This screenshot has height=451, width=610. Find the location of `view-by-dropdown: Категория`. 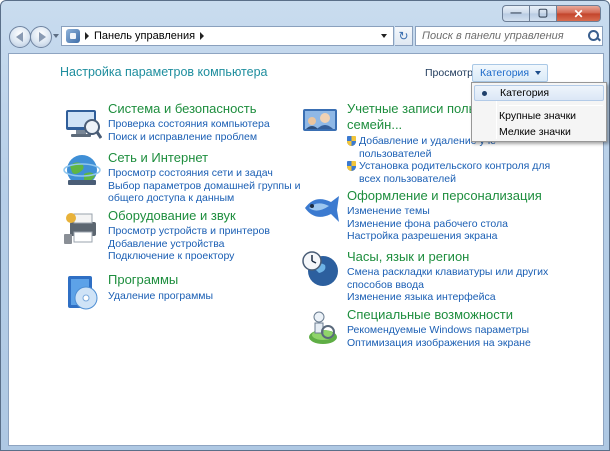

view-by-dropdown: Категория is located at coordinates (510, 73).